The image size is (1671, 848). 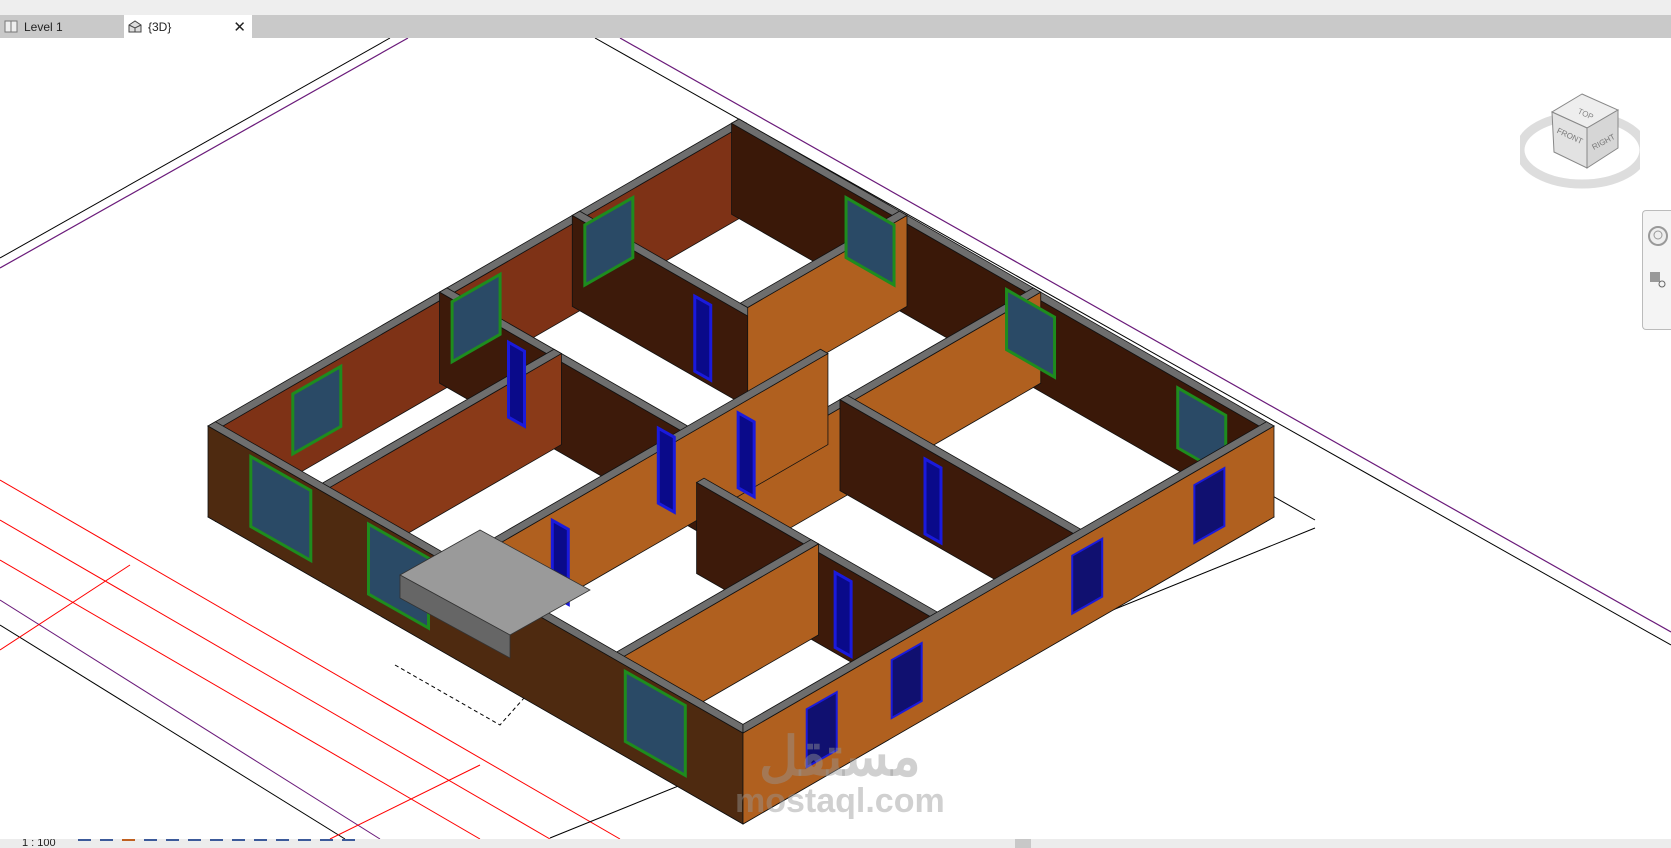 I want to click on show-crop-icon, so click(x=194, y=843).